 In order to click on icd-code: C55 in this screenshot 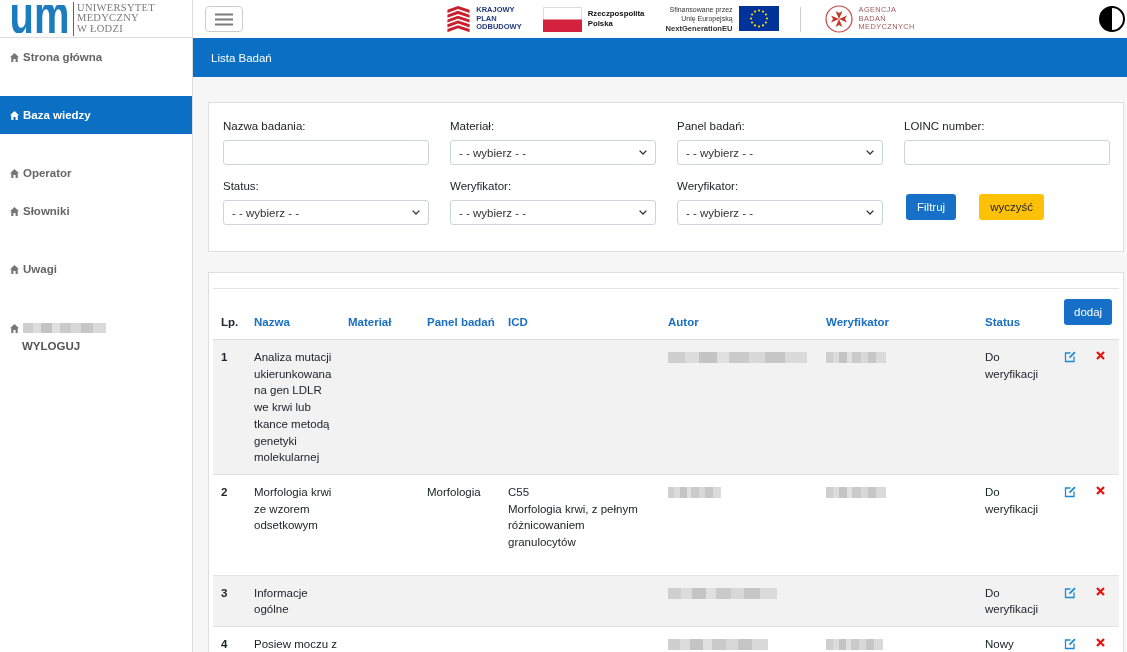, I will do `click(519, 492)`.